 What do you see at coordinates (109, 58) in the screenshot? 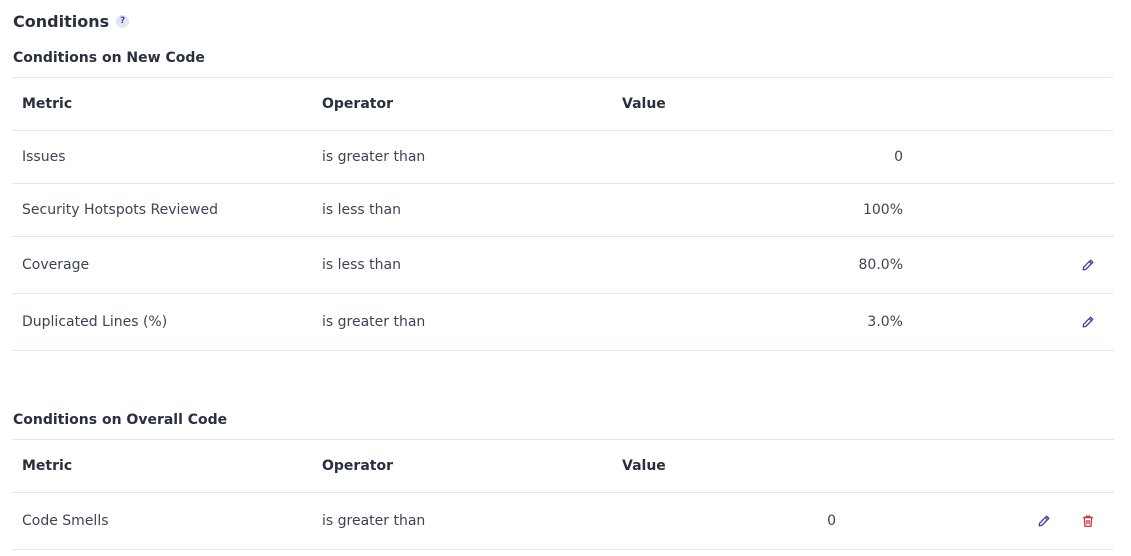
I see `new-code-section-title: Conditions on New Code` at bounding box center [109, 58].